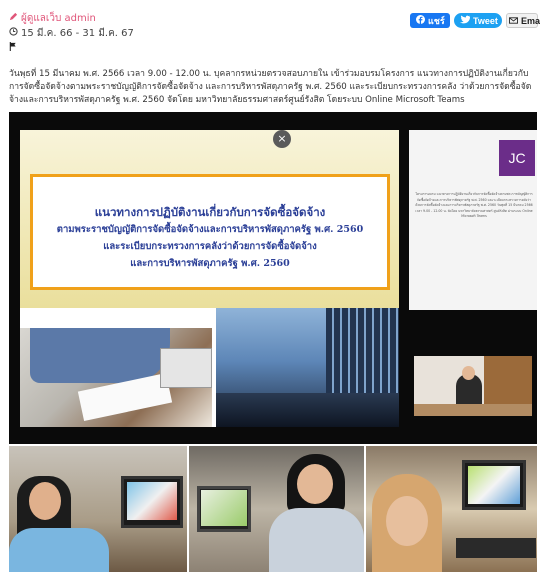 This screenshot has height=574, width=540. Describe the element at coordinates (513, 21) in the screenshot. I see `email-icon` at that location.